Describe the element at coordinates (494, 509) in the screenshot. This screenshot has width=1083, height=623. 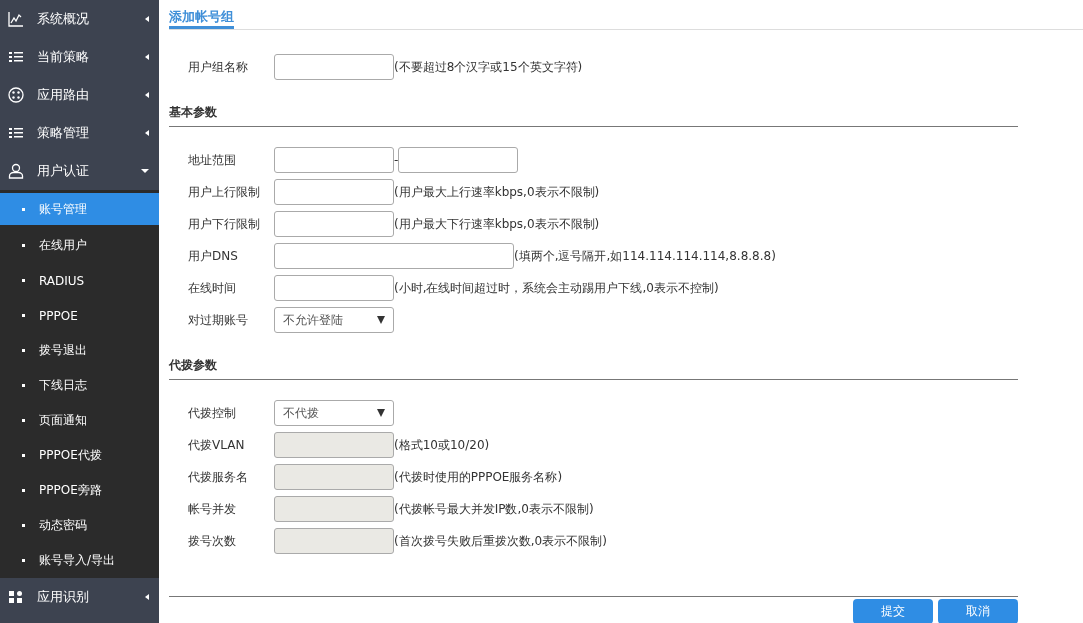
I see `field-hint: (代拨帐号最大并发IP数,0表示不限制)` at that location.